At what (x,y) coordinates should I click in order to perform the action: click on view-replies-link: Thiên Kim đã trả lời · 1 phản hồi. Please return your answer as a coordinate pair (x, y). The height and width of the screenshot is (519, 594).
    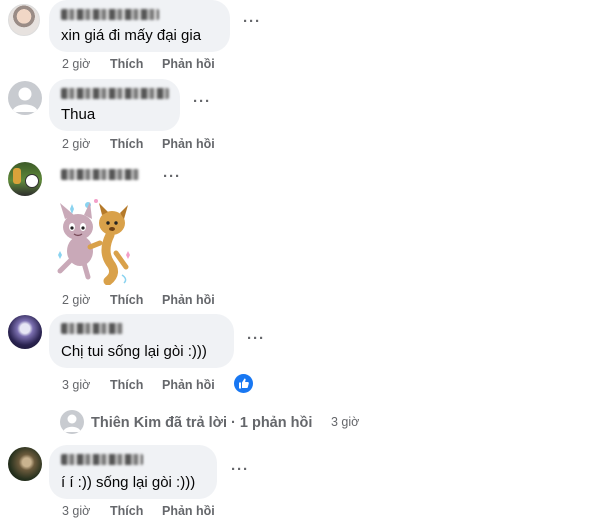
    Looking at the image, I should click on (201, 423).